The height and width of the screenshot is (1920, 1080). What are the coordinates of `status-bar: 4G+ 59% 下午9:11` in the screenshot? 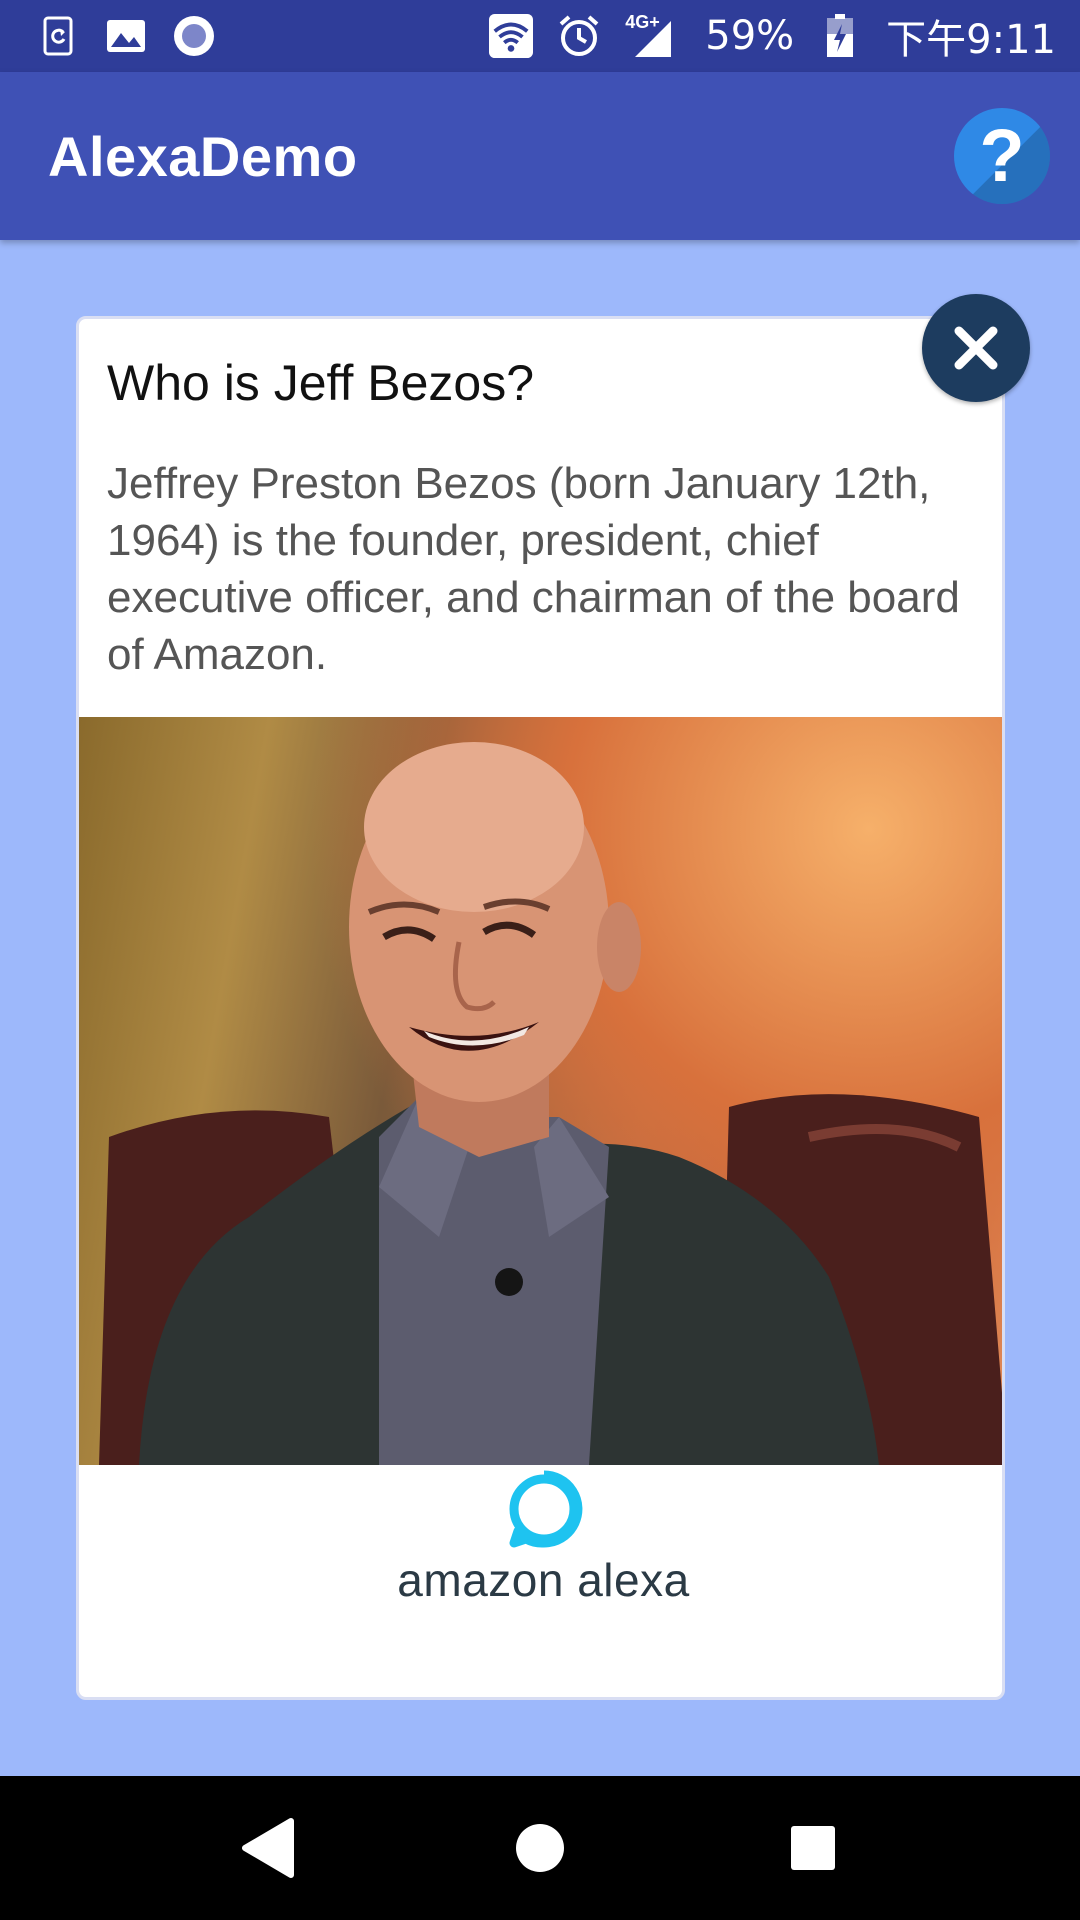 It's located at (540, 36).